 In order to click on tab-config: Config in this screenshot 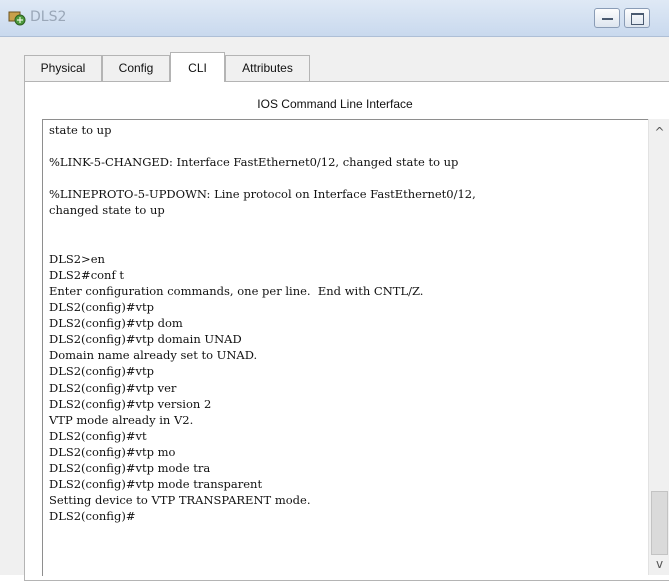, I will do `click(136, 68)`.